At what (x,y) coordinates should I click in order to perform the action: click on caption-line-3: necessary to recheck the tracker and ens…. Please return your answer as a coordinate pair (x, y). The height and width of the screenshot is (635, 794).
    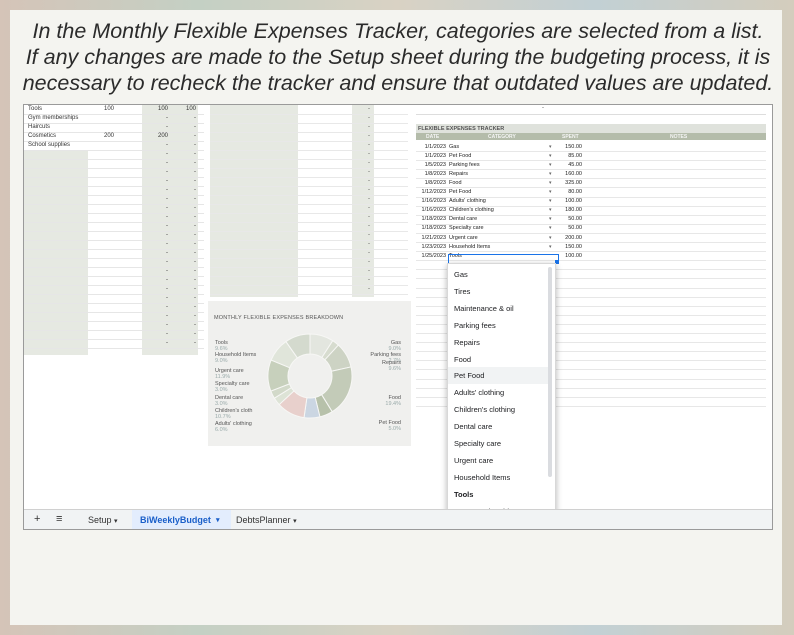
    Looking at the image, I should click on (398, 83).